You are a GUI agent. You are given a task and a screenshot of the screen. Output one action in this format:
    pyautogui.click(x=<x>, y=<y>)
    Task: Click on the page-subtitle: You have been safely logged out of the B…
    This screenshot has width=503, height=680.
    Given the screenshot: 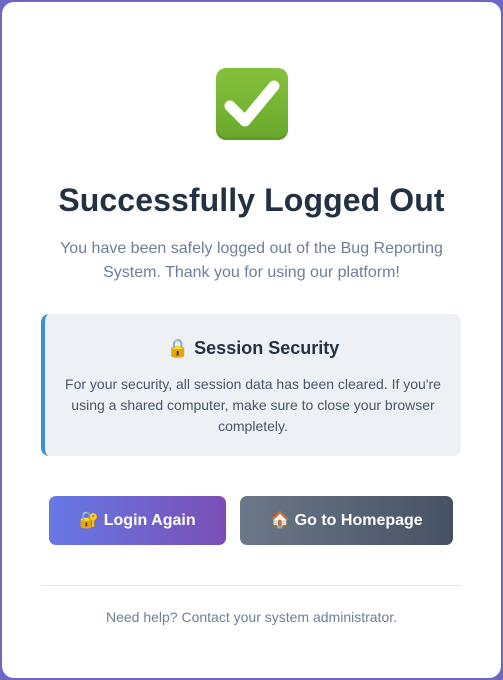 What is the action you would take?
    pyautogui.click(x=251, y=260)
    